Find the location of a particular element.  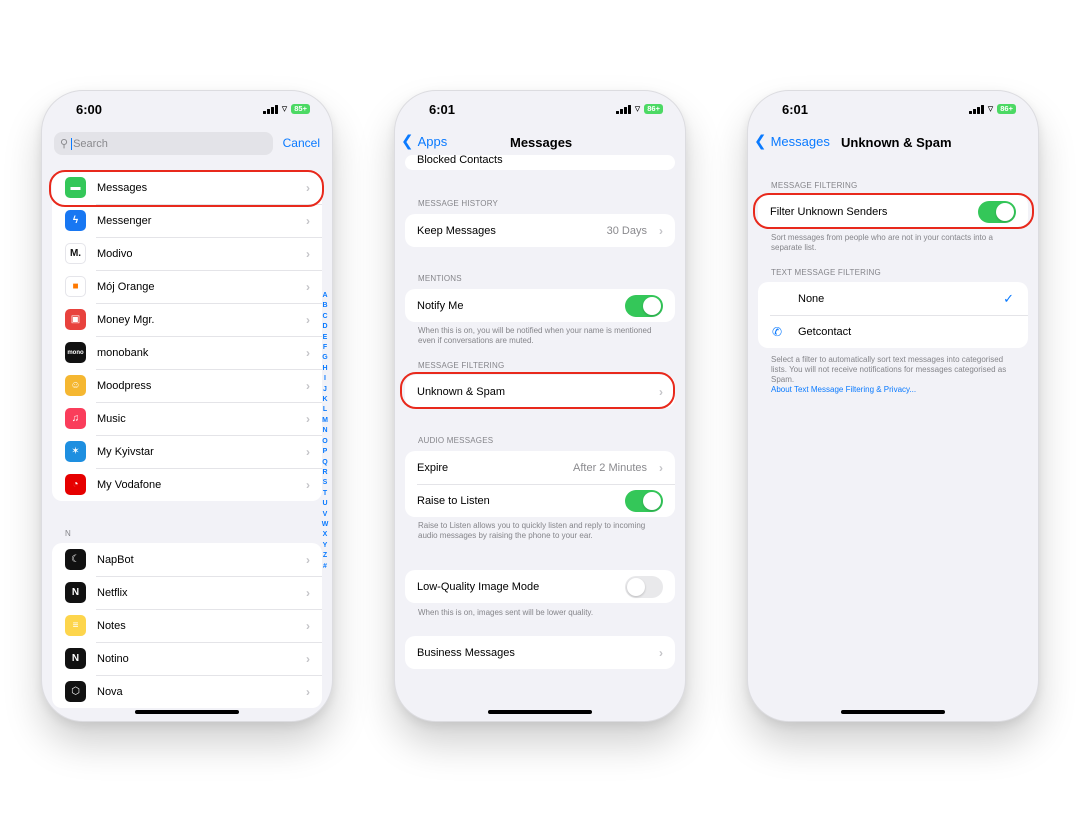

alphabet-index-letter: Z is located at coordinates (325, 556).